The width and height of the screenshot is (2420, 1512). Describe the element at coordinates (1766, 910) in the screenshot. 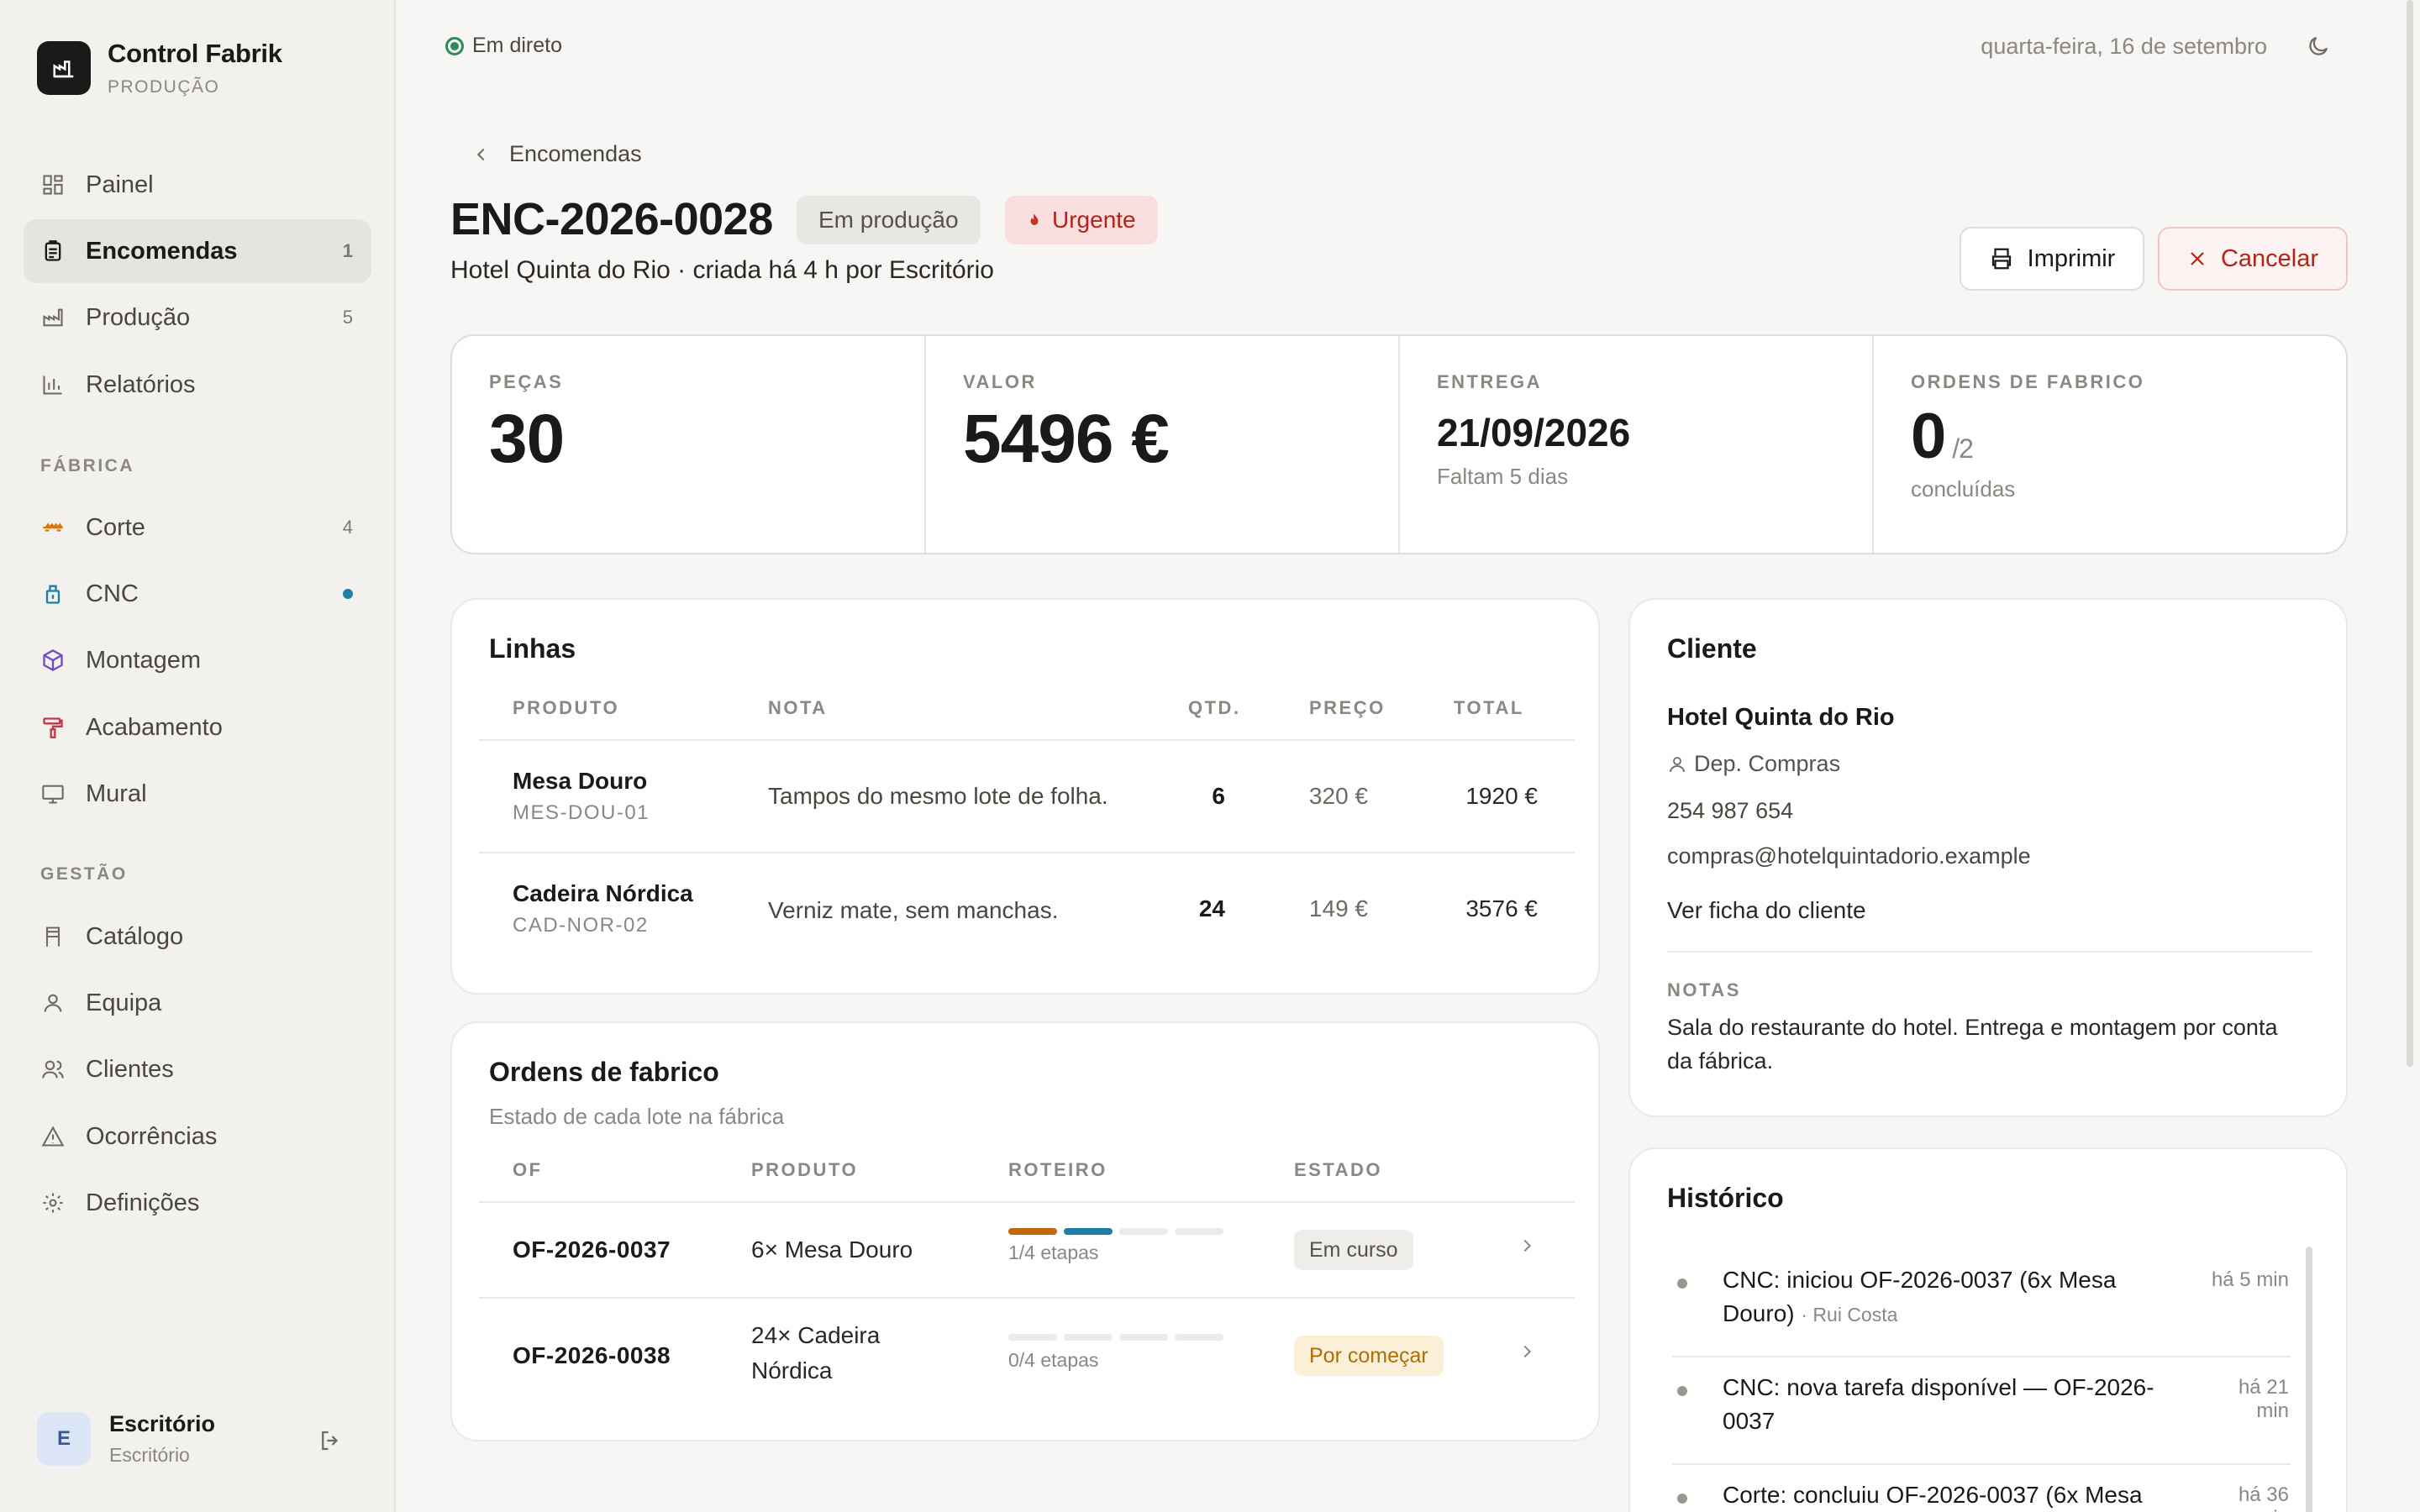

I see `client-profile-link: Ver ficha do cliente` at that location.